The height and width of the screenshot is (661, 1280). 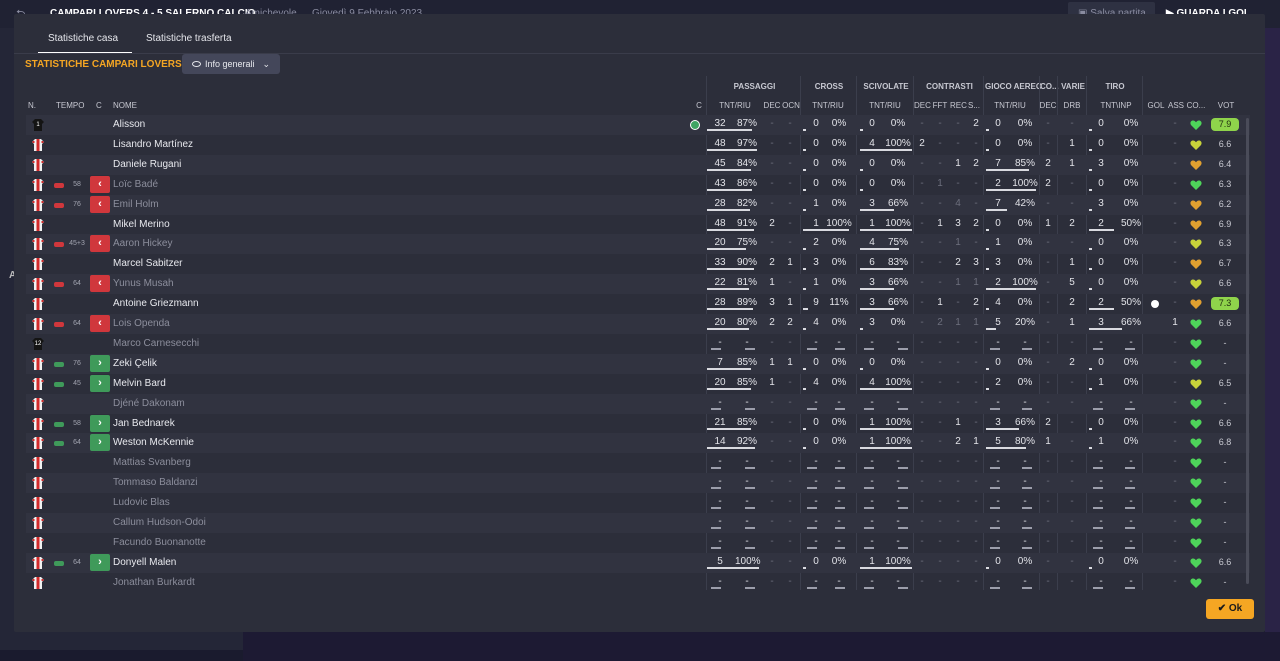 What do you see at coordinates (223, 284) in the screenshot?
I see `player-name: Yunus Musah` at bounding box center [223, 284].